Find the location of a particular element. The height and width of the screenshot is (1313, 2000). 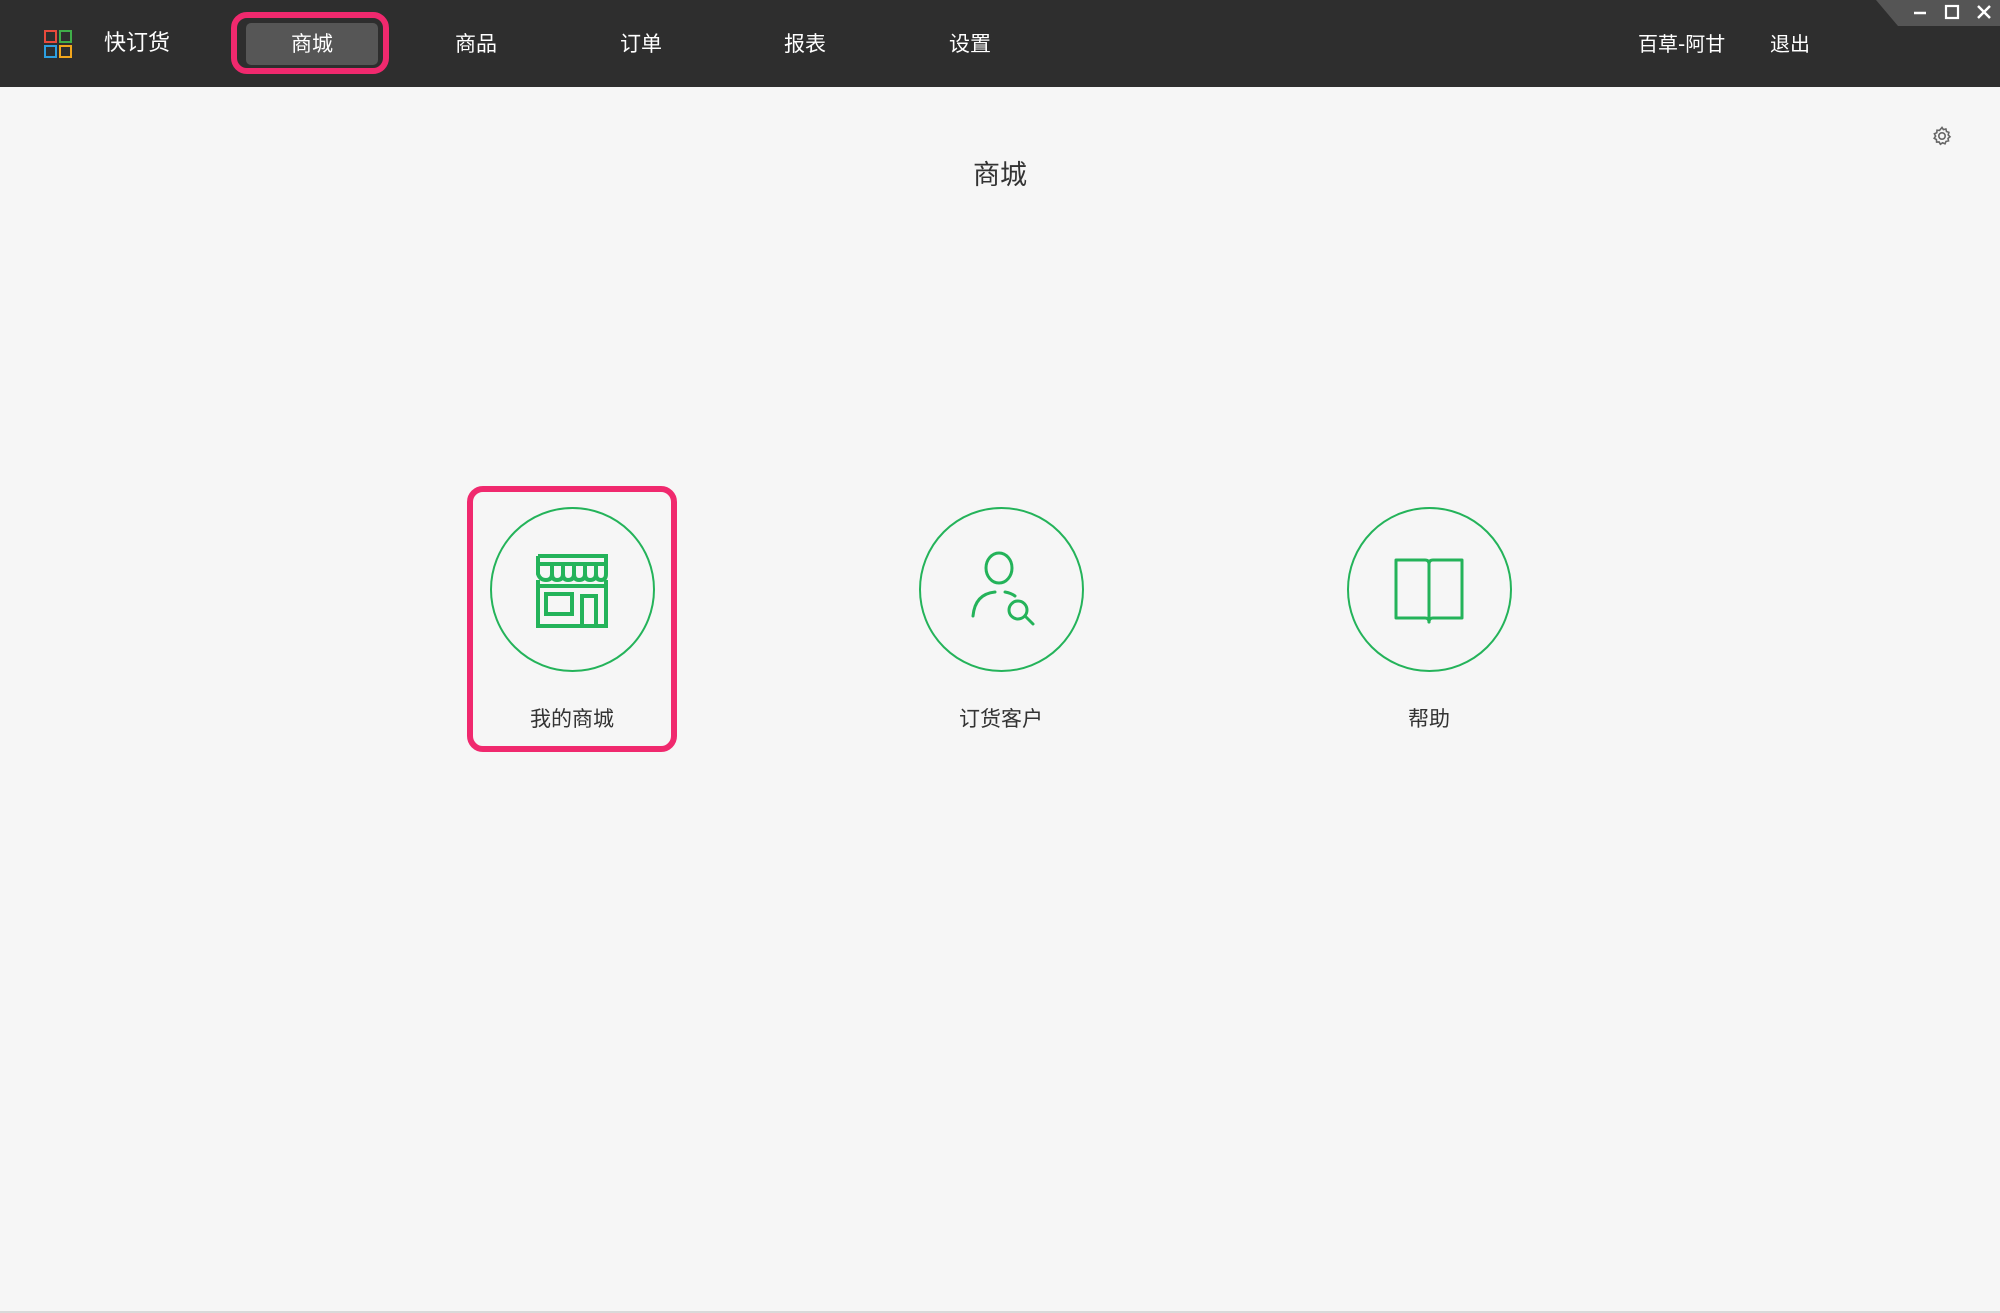

tile-ordering-customers: 订货客户 is located at coordinates (1001, 620).